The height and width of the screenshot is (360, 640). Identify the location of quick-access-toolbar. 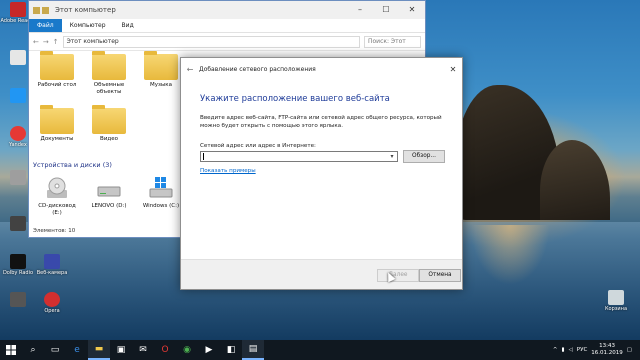
(39, 10).